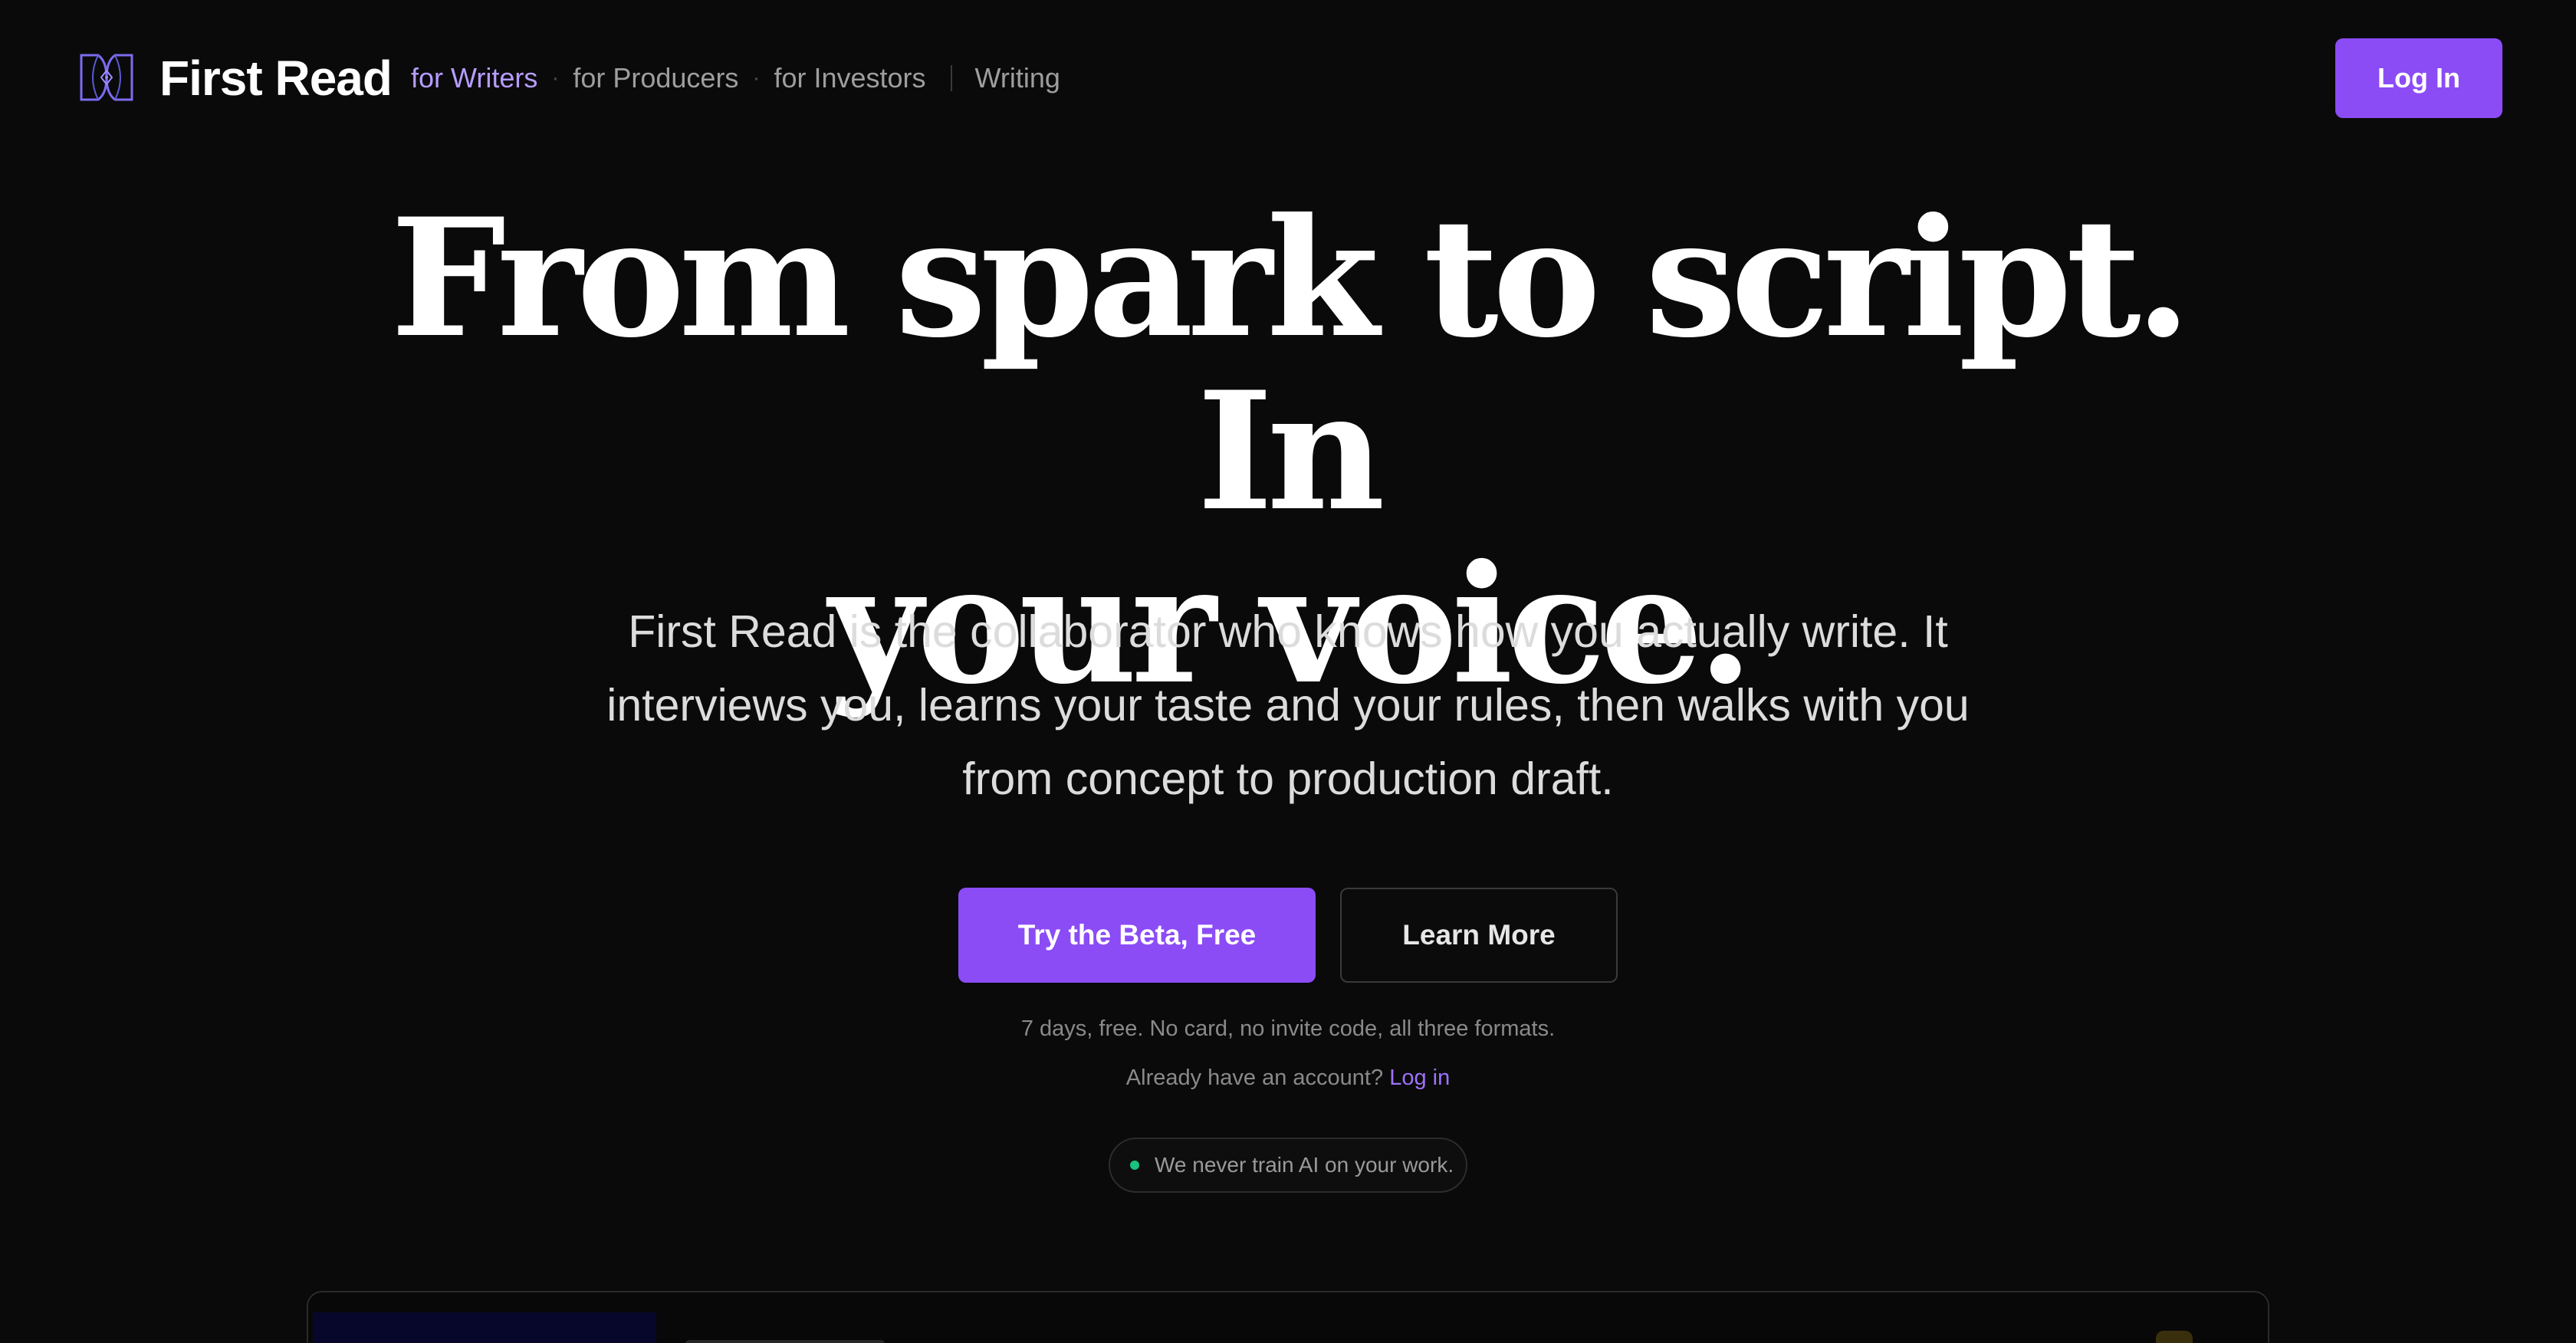 This screenshot has height=1343, width=2576. Describe the element at coordinates (785, 1342) in the screenshot. I see `app-preview-title-placeholder` at that location.